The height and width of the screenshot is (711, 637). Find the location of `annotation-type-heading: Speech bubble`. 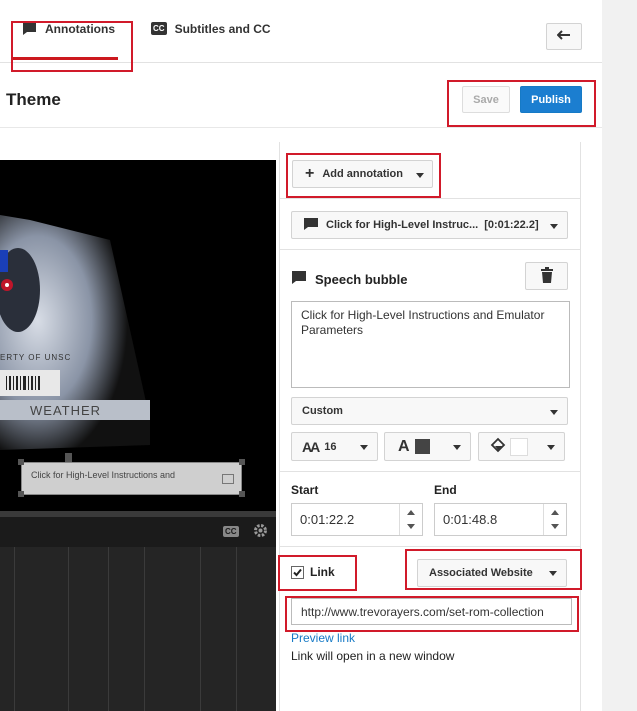

annotation-type-heading: Speech bubble is located at coordinates (349, 279).